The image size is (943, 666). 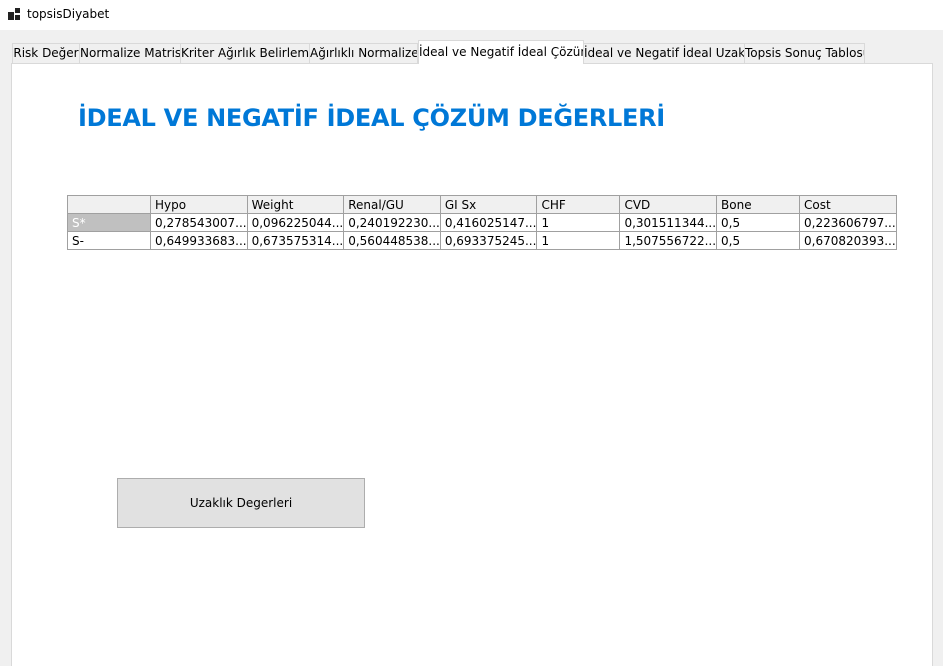 What do you see at coordinates (245, 53) in the screenshot?
I see `tab-kriter-agirlik: Kriter Ağırlık Belirleme` at bounding box center [245, 53].